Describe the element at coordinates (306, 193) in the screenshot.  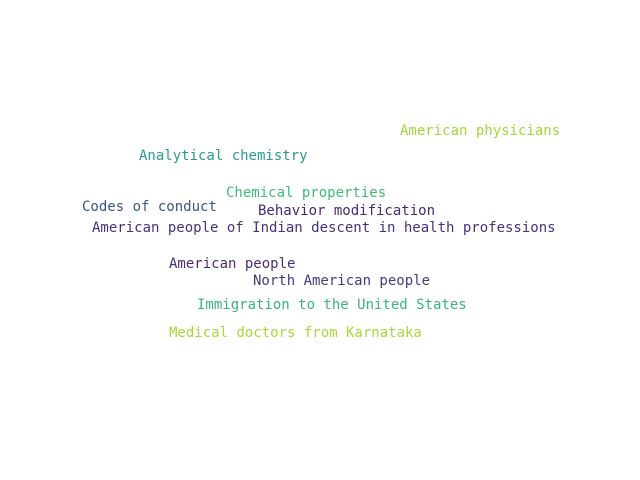
I see `word-chemical-properties: Chemical properties` at that location.